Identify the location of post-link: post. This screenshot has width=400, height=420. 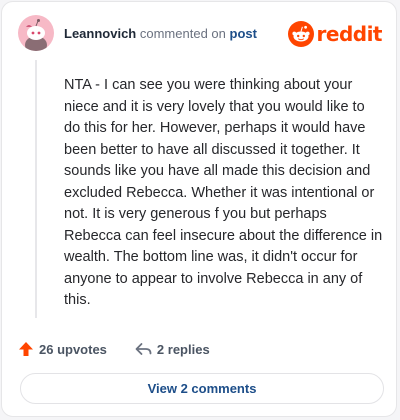
(243, 33).